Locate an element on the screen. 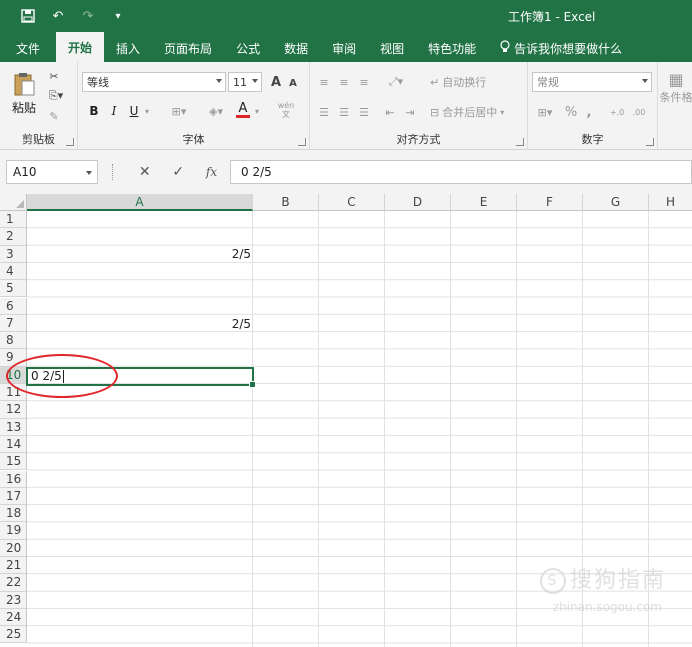 This screenshot has width=692, height=647. cell-a3: 2/5 is located at coordinates (140, 254).